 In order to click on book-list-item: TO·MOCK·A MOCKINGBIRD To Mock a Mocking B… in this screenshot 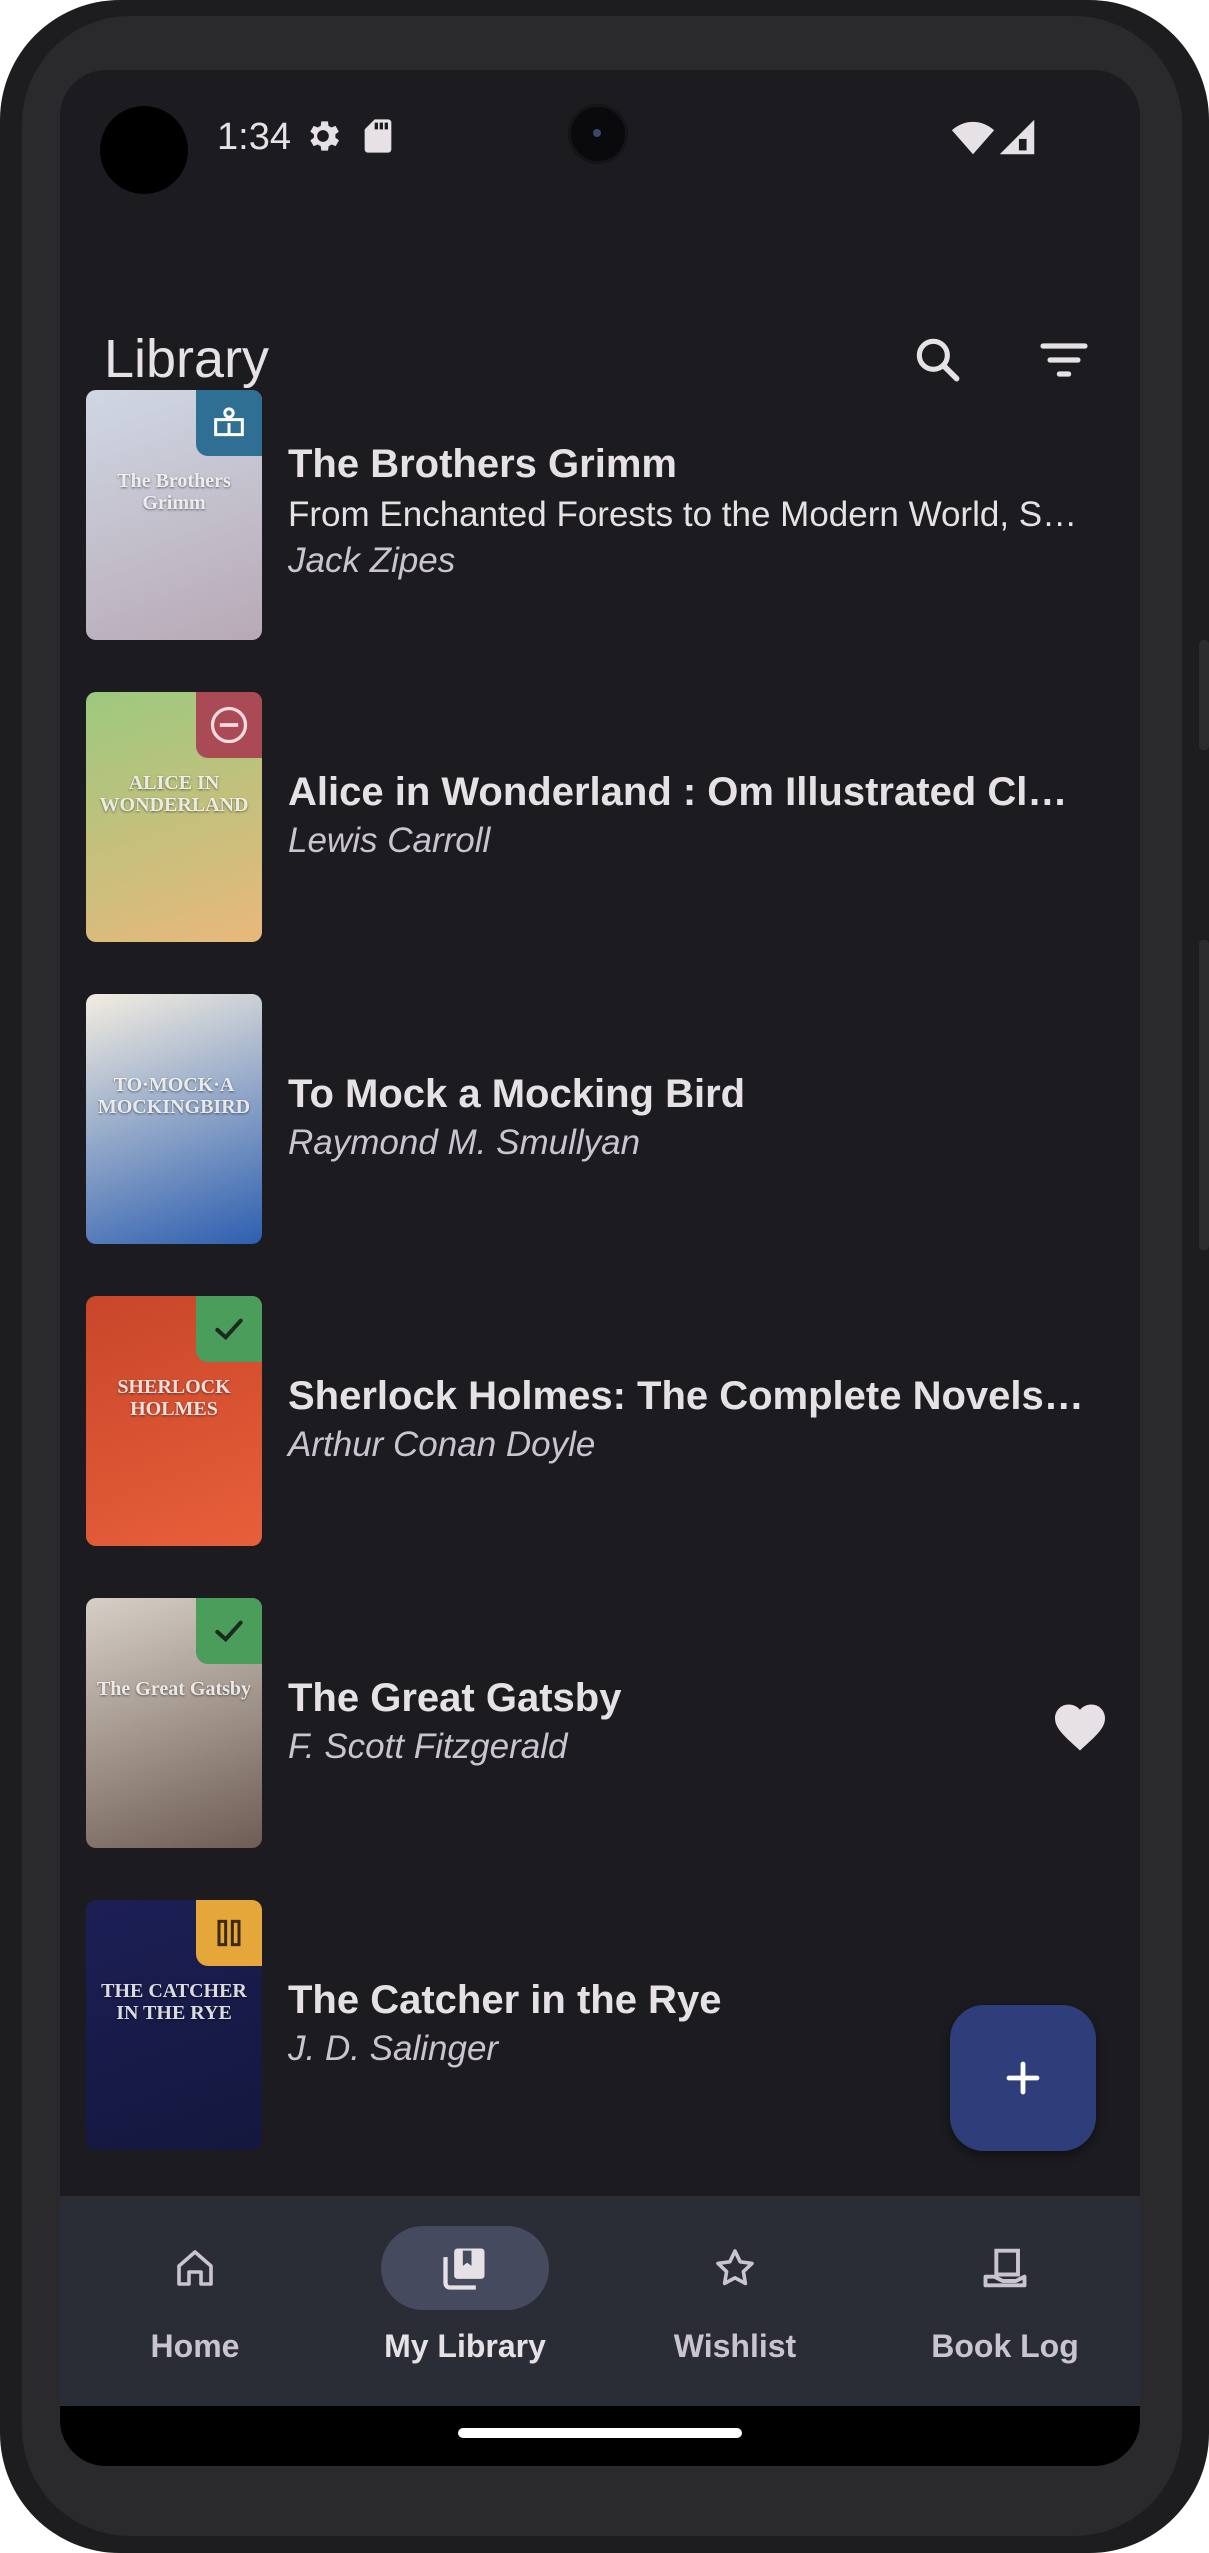, I will do `click(600, 1145)`.